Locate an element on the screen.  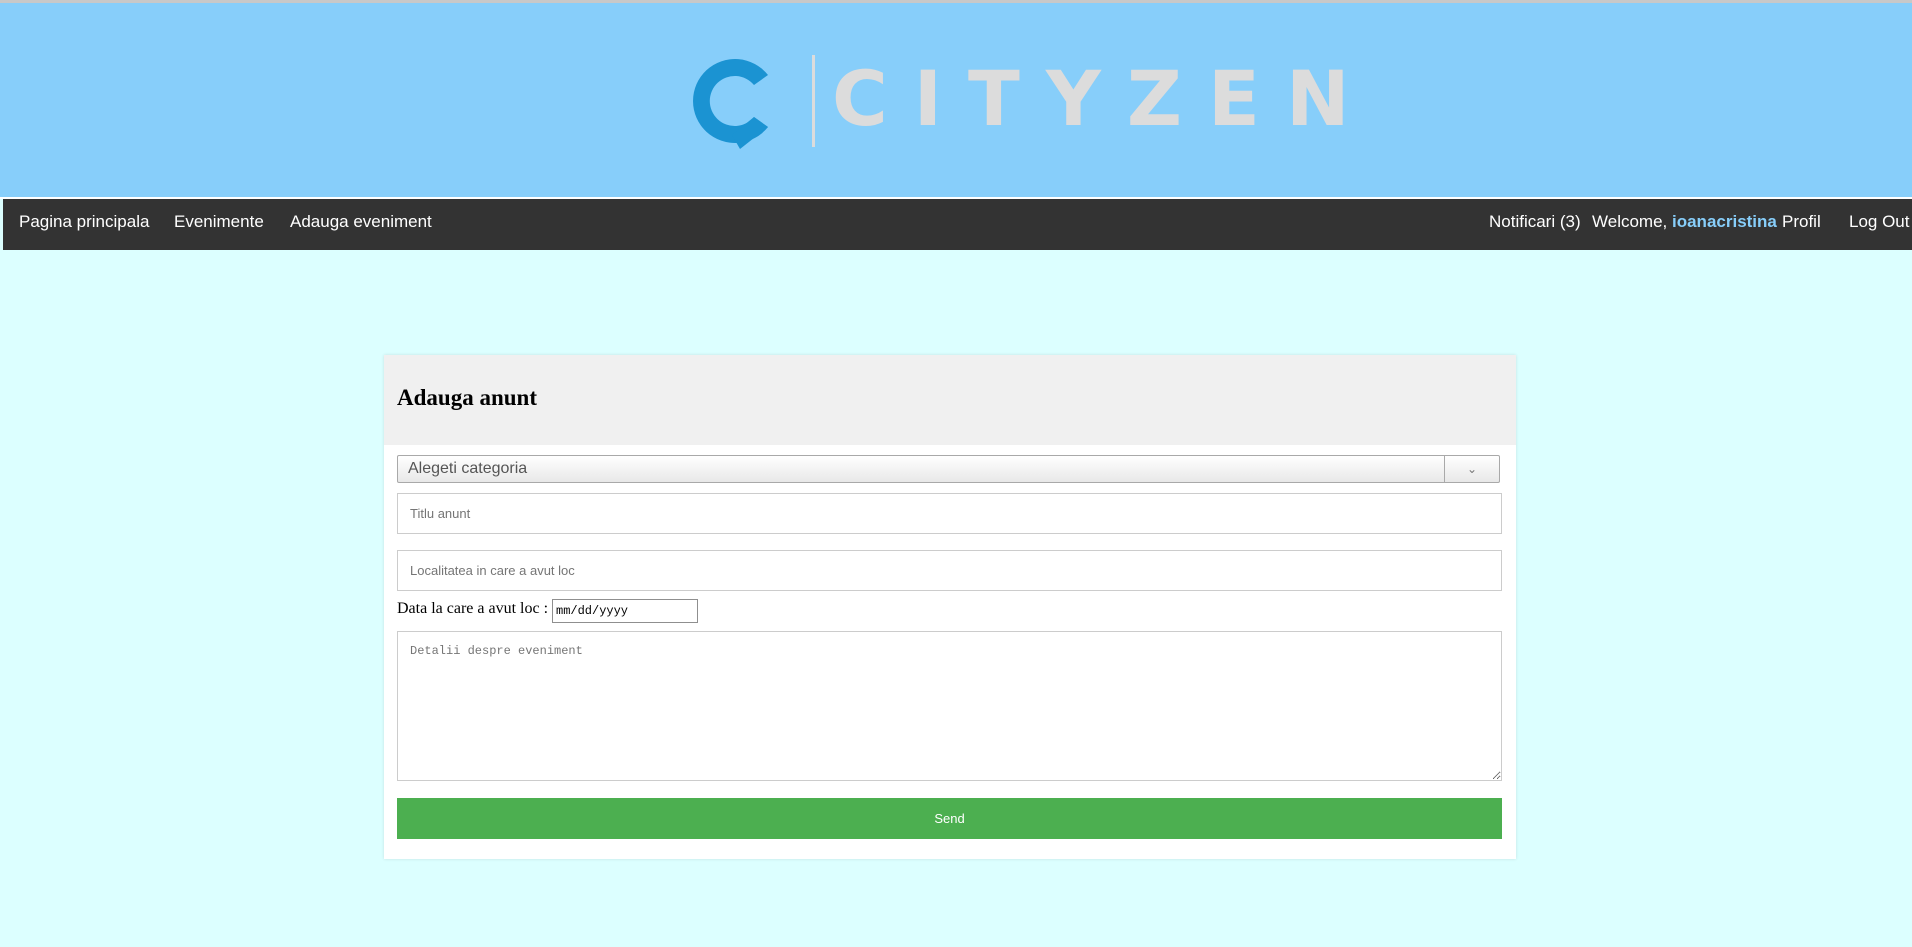
logo-divider is located at coordinates (813, 101).